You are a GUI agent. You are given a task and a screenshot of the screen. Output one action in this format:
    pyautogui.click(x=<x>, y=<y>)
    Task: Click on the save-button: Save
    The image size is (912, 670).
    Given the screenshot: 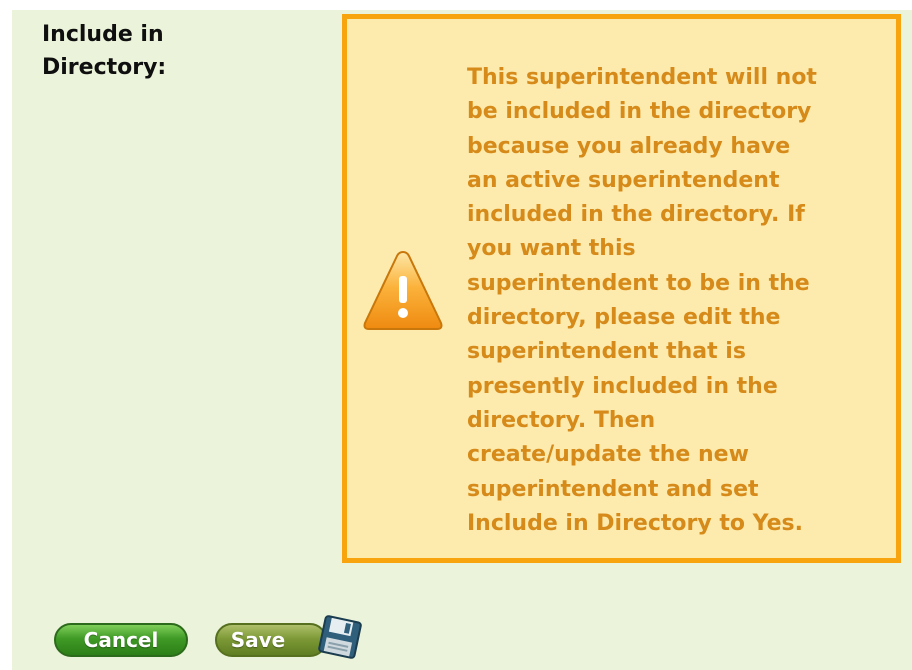 What is the action you would take?
    pyautogui.click(x=271, y=640)
    